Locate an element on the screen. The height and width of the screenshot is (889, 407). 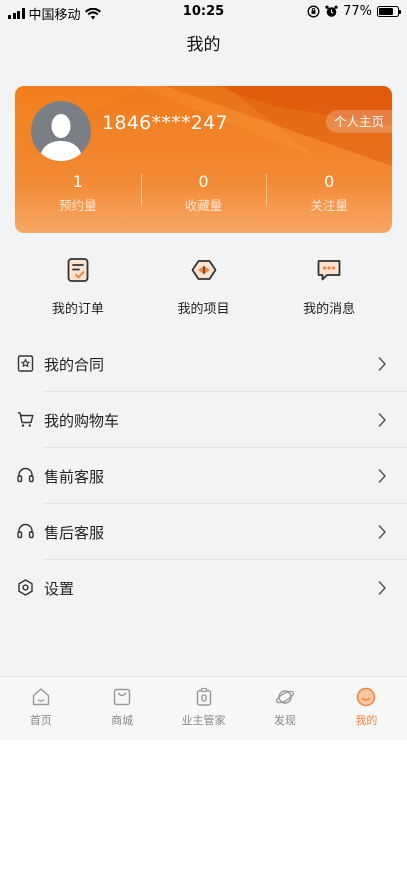
menu-item-aftersale-service: 售后客服 is located at coordinates (203, 532).